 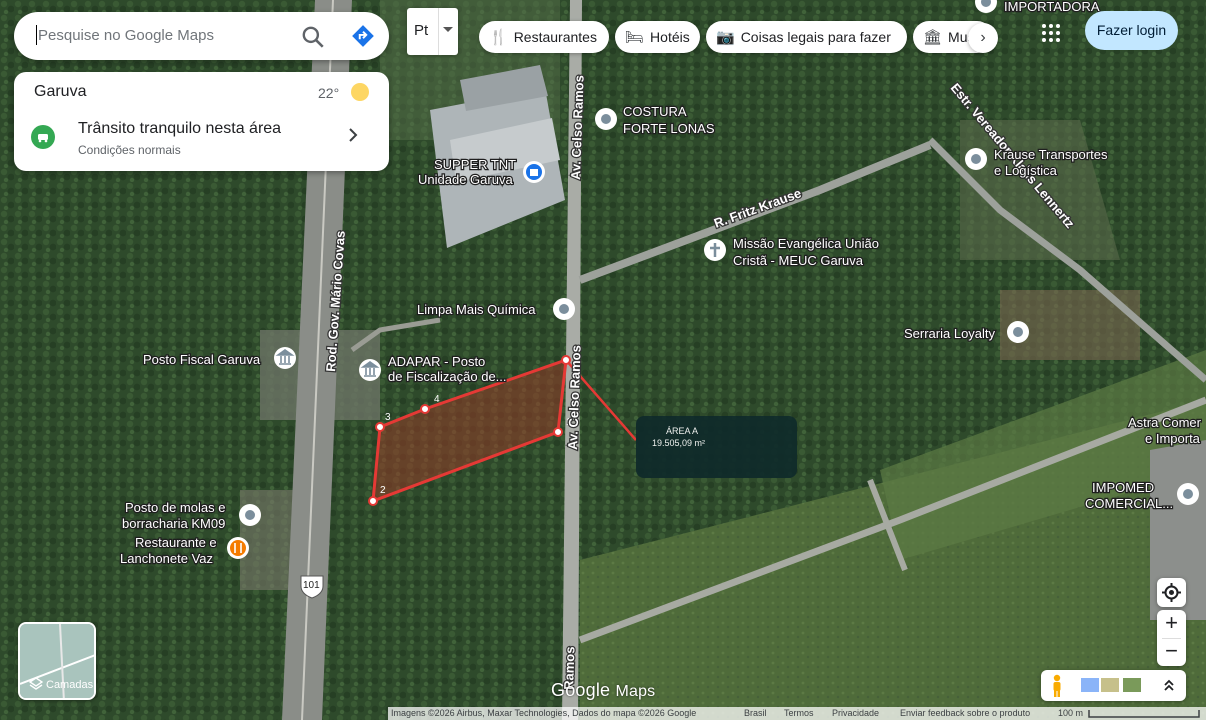 What do you see at coordinates (1171, 651) in the screenshot?
I see `zoom-out-button: −` at bounding box center [1171, 651].